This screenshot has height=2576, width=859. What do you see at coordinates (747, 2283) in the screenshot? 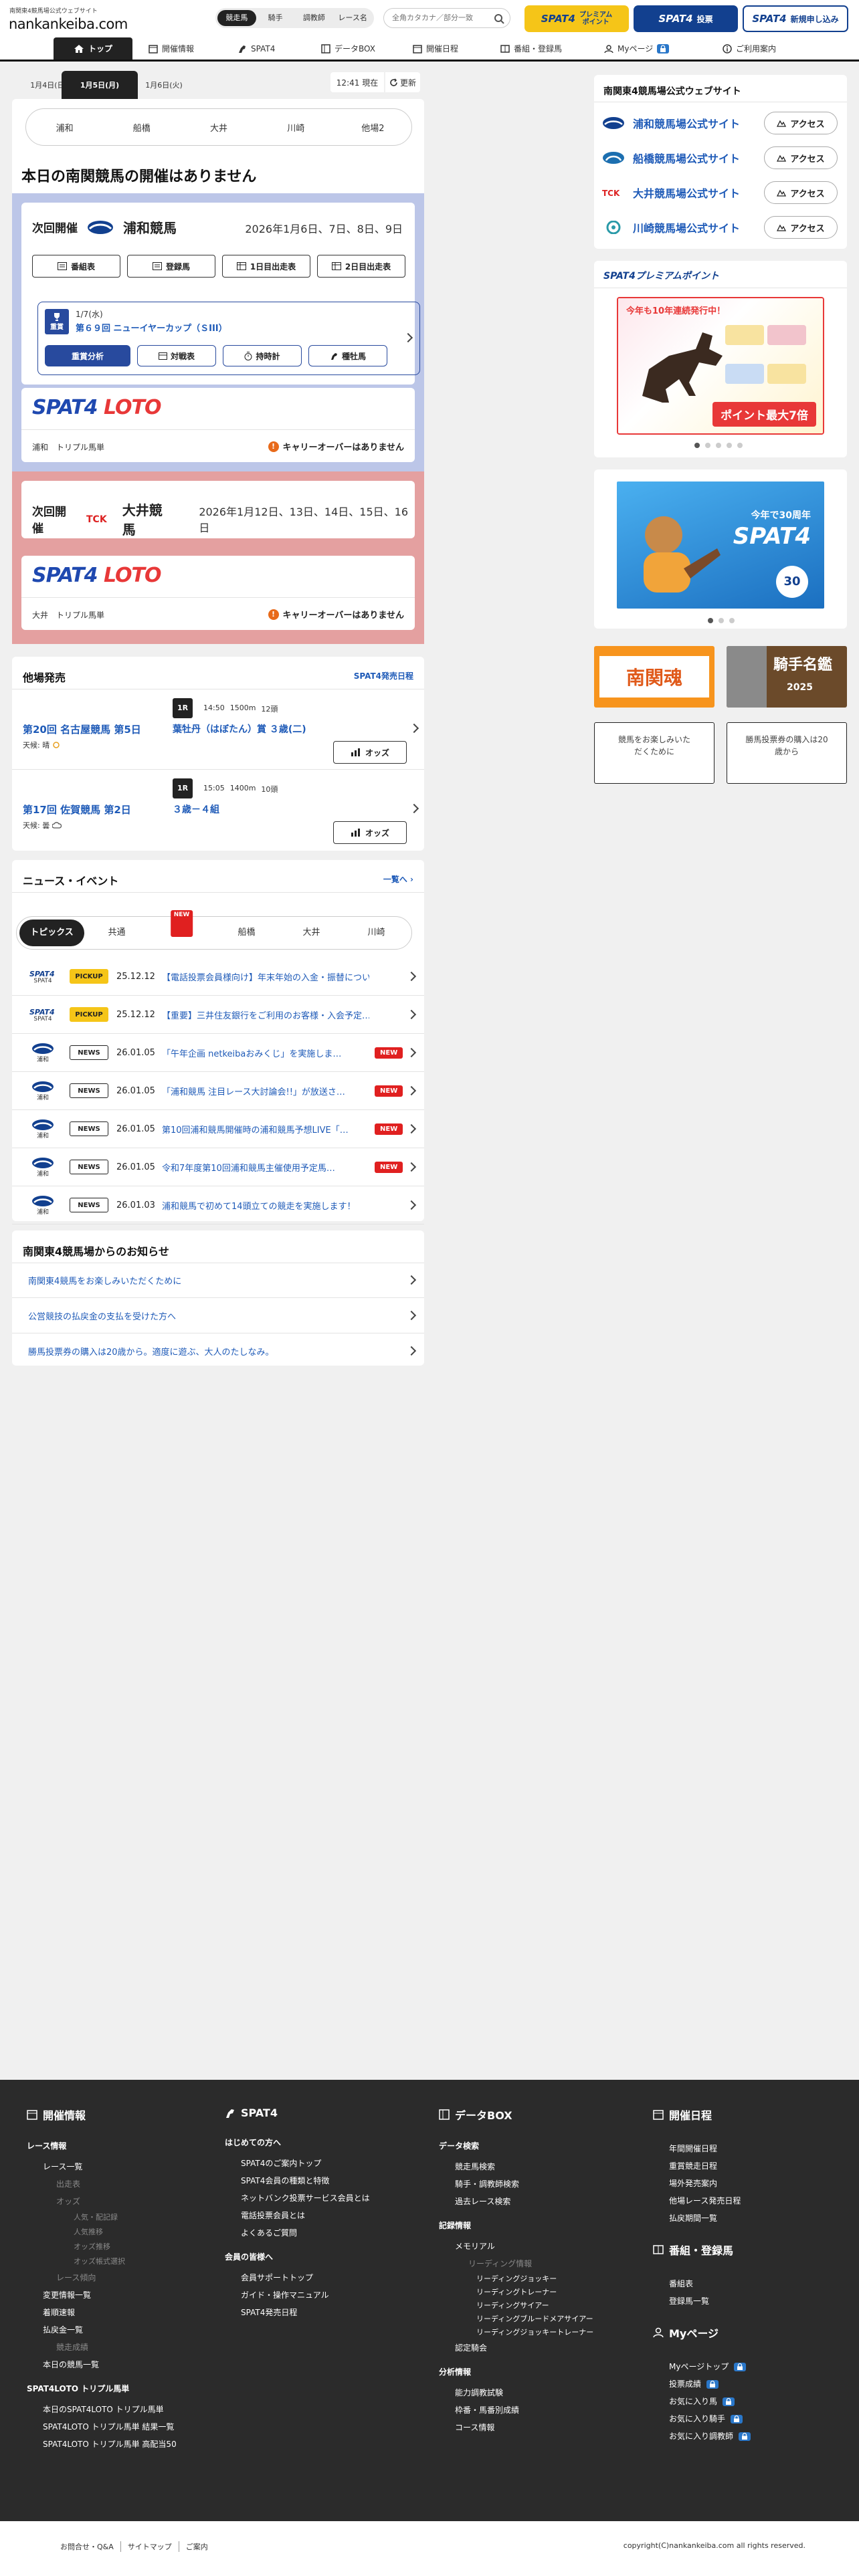
I see `footer-link: 番組表` at bounding box center [747, 2283].